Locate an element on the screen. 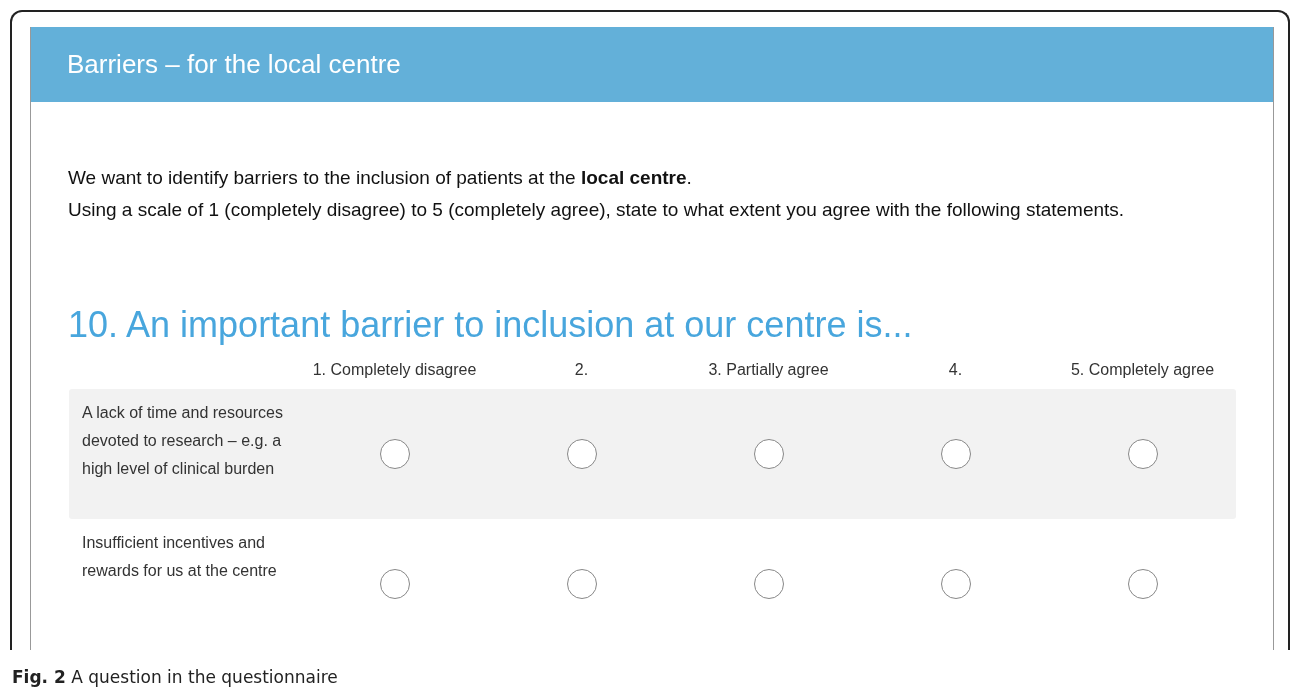  column-heading: 3. Partially agree is located at coordinates (768, 370).